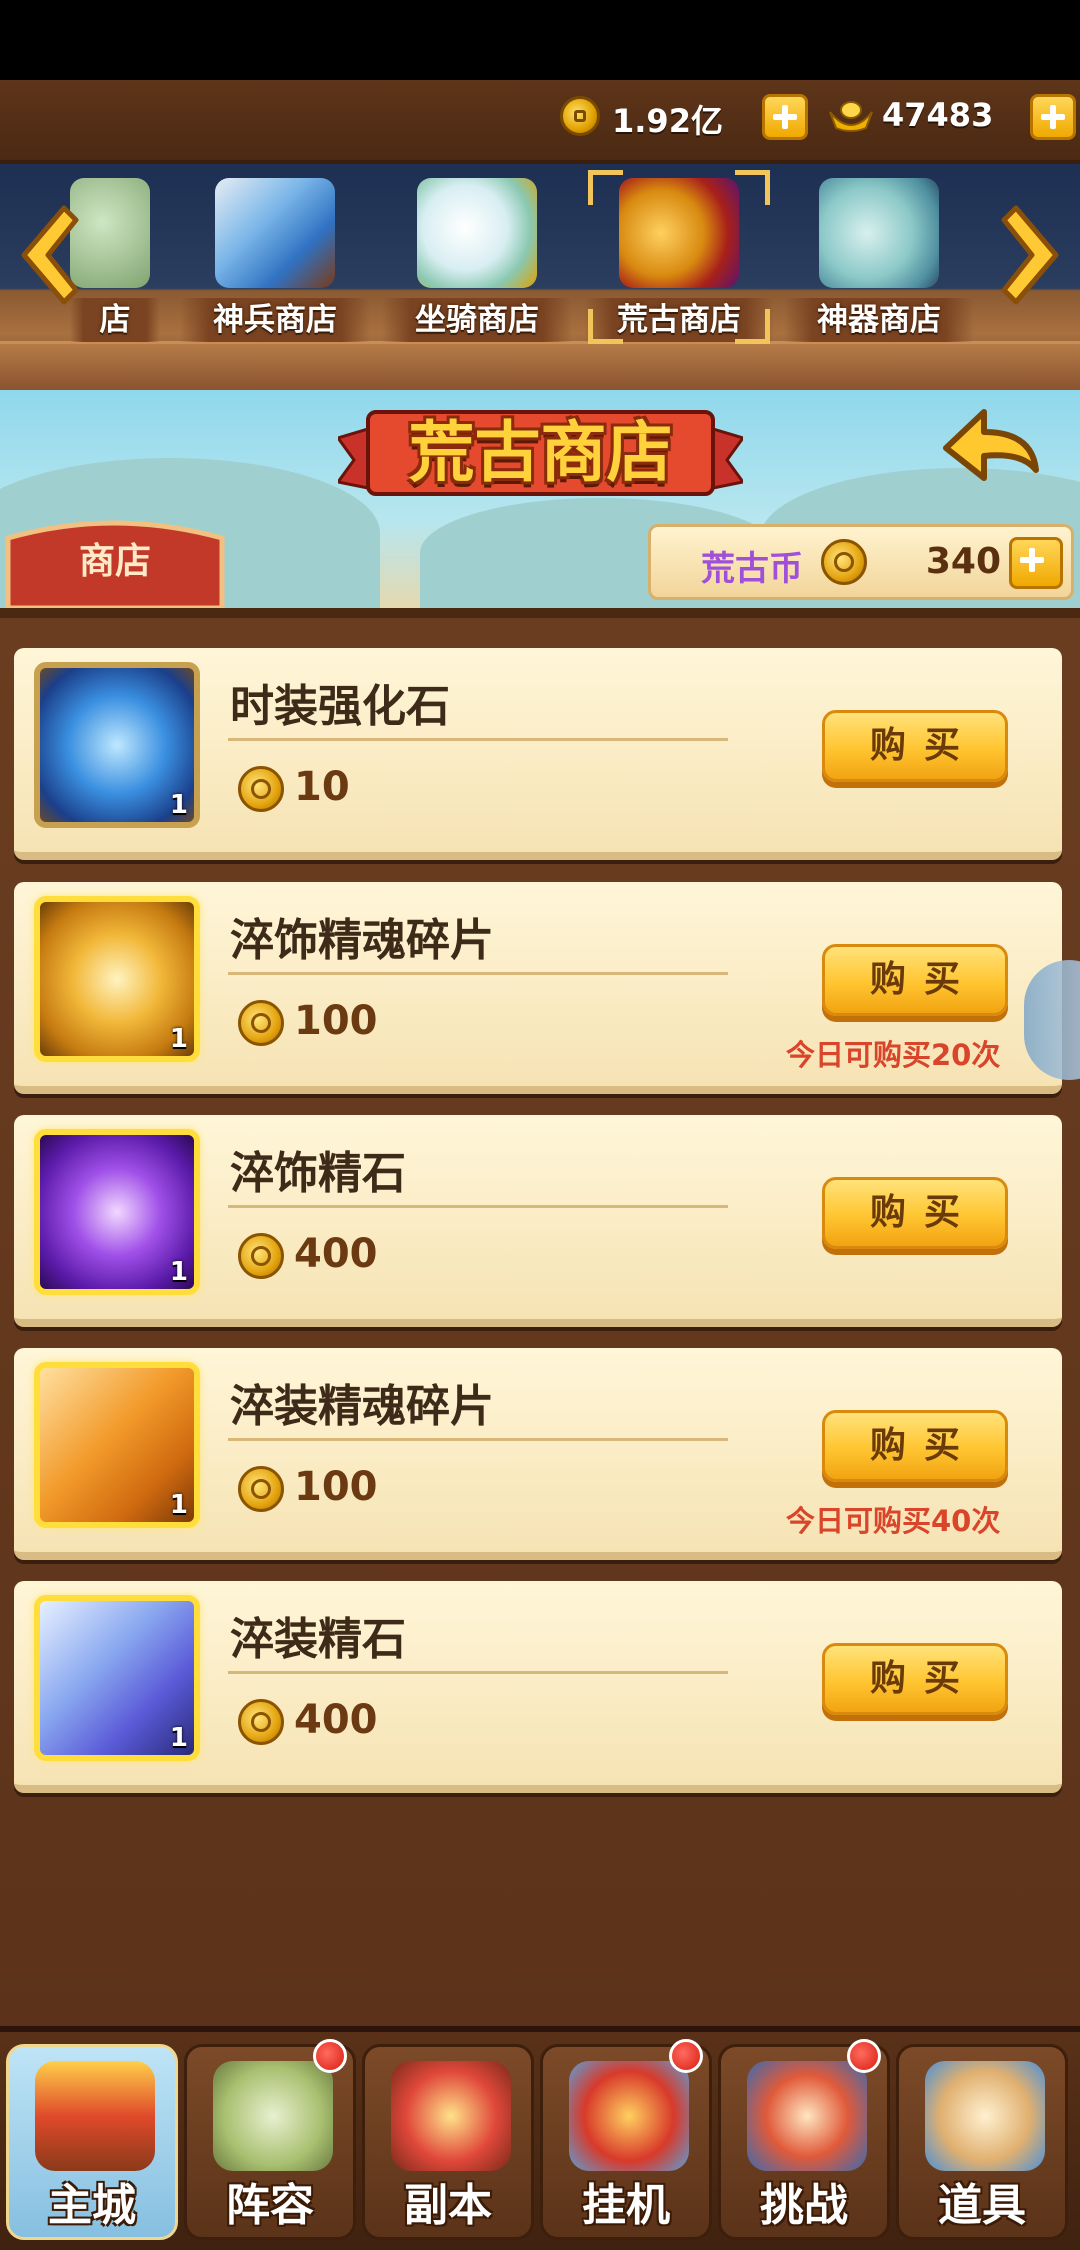  I want to click on floating-side-button, so click(1052, 1020).